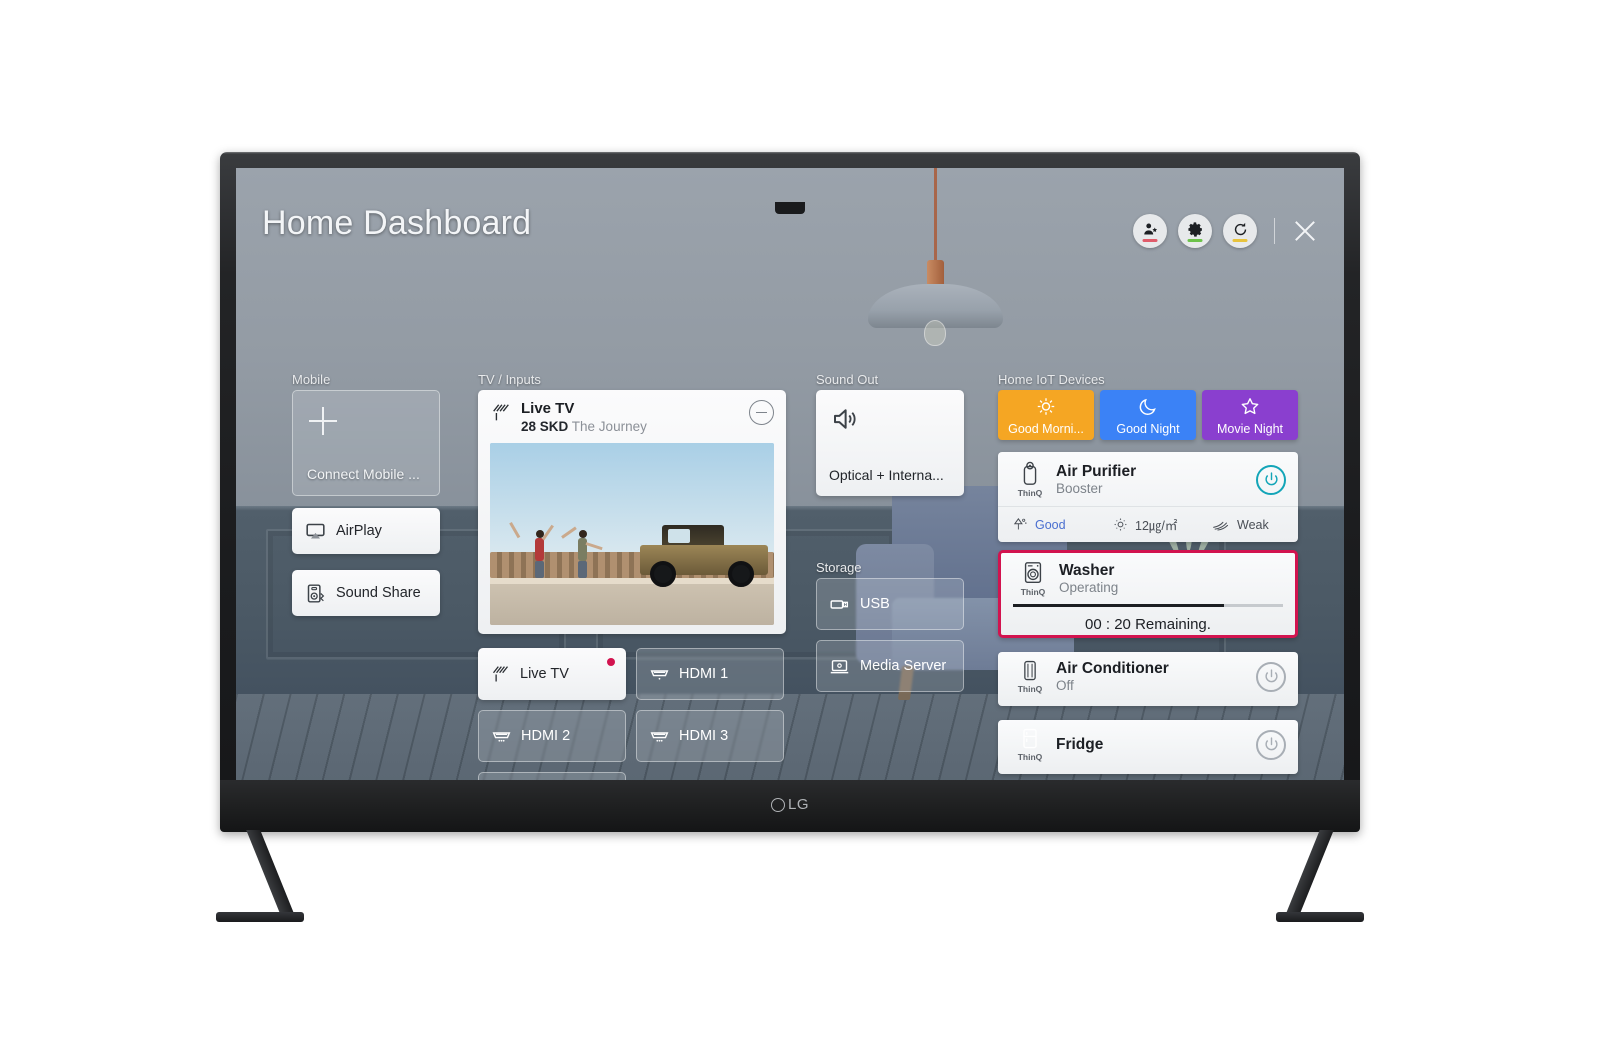 The image size is (1600, 1062). I want to click on antenna-icon, so click(501, 412).